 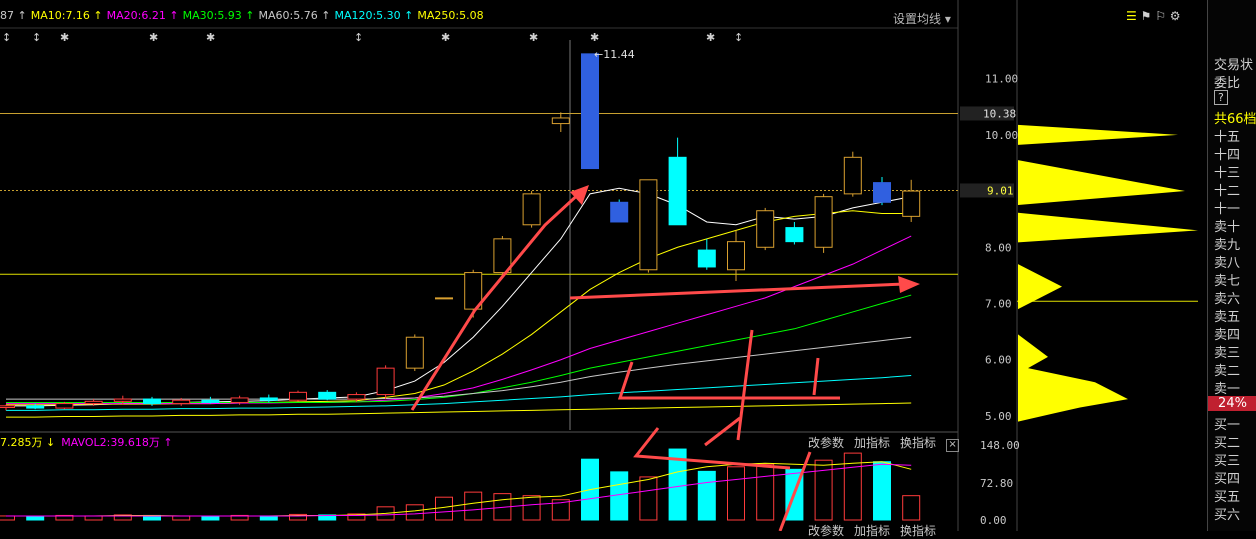 What do you see at coordinates (1227, 389) in the screenshot?
I see `order-book-row: 卖一` at bounding box center [1227, 389].